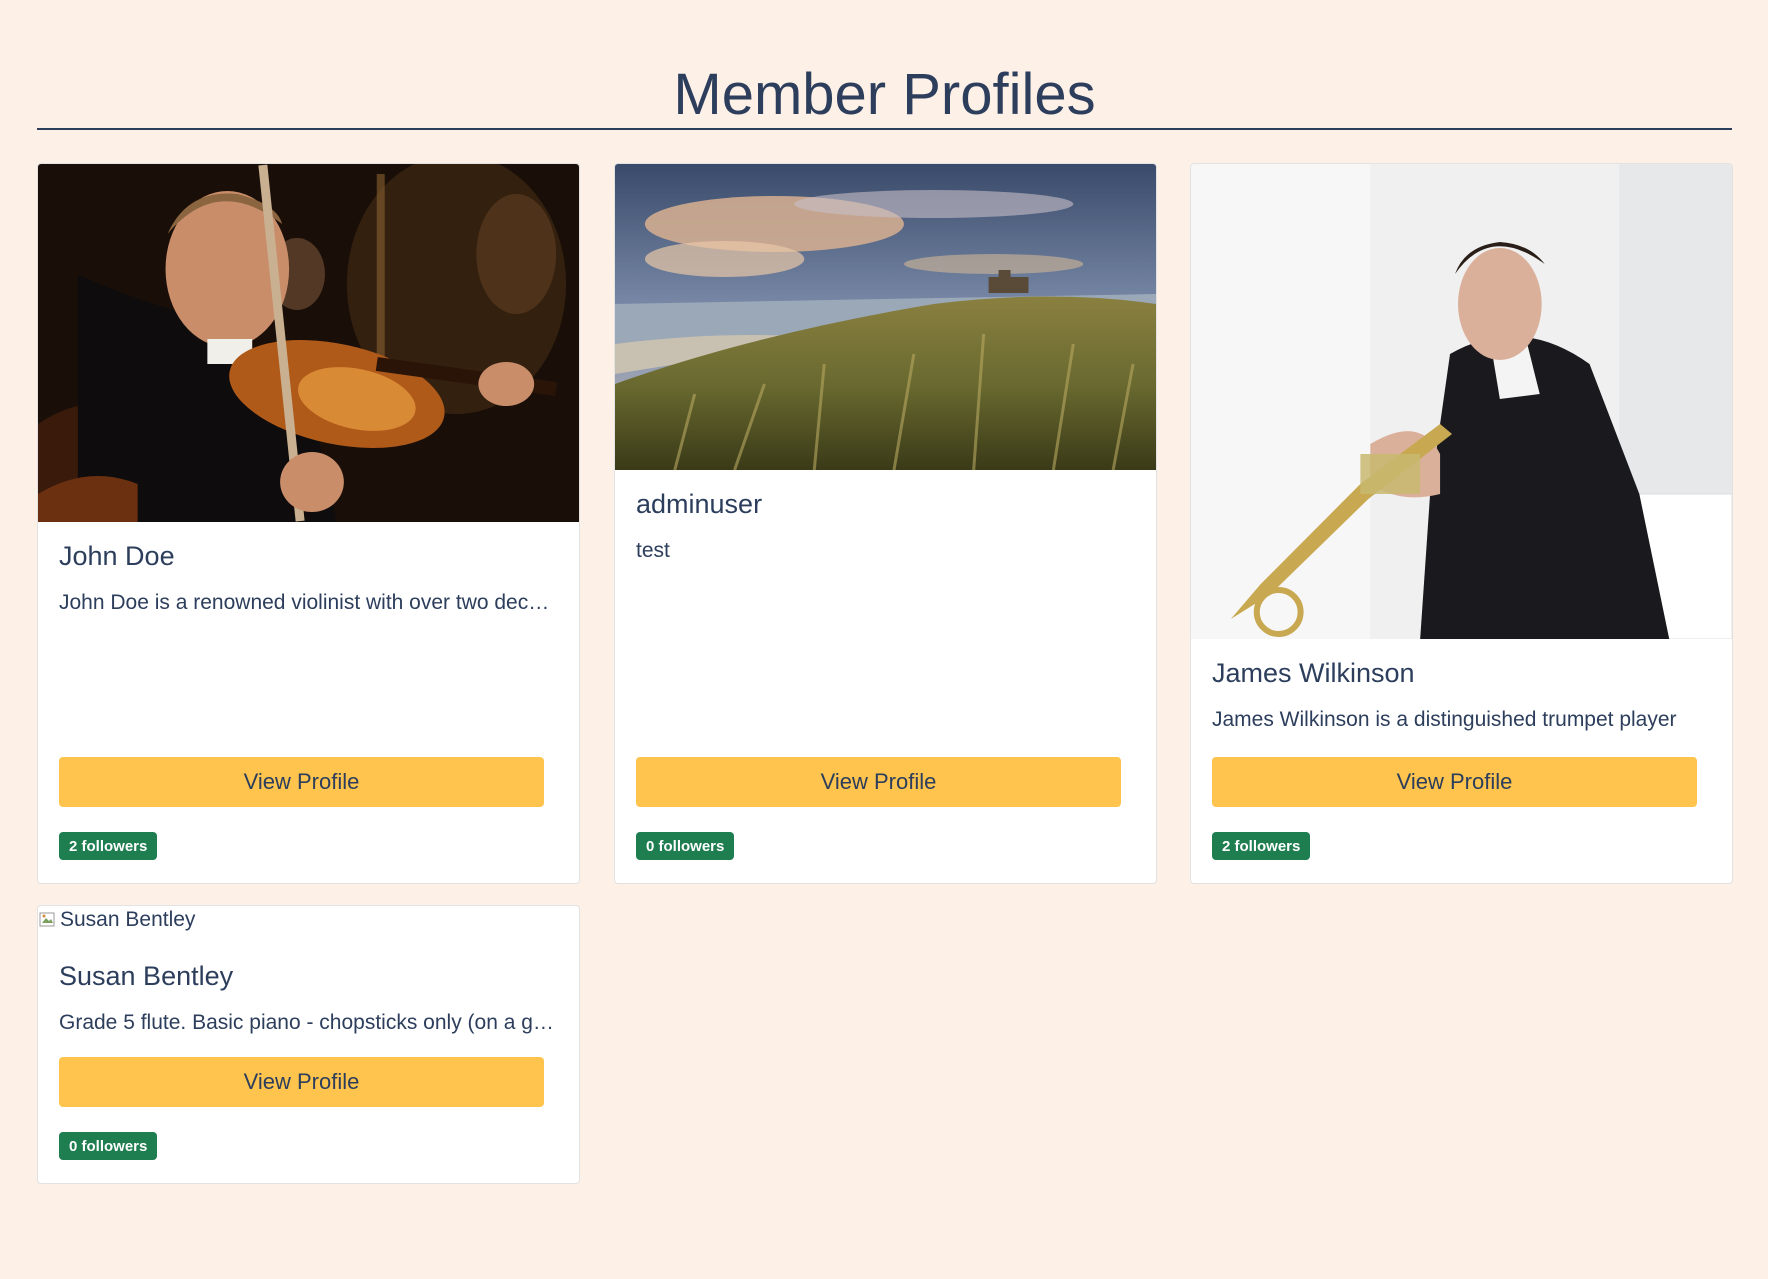 The height and width of the screenshot is (1279, 1768). What do you see at coordinates (1313, 673) in the screenshot?
I see `profile-name: James Wilkinson` at bounding box center [1313, 673].